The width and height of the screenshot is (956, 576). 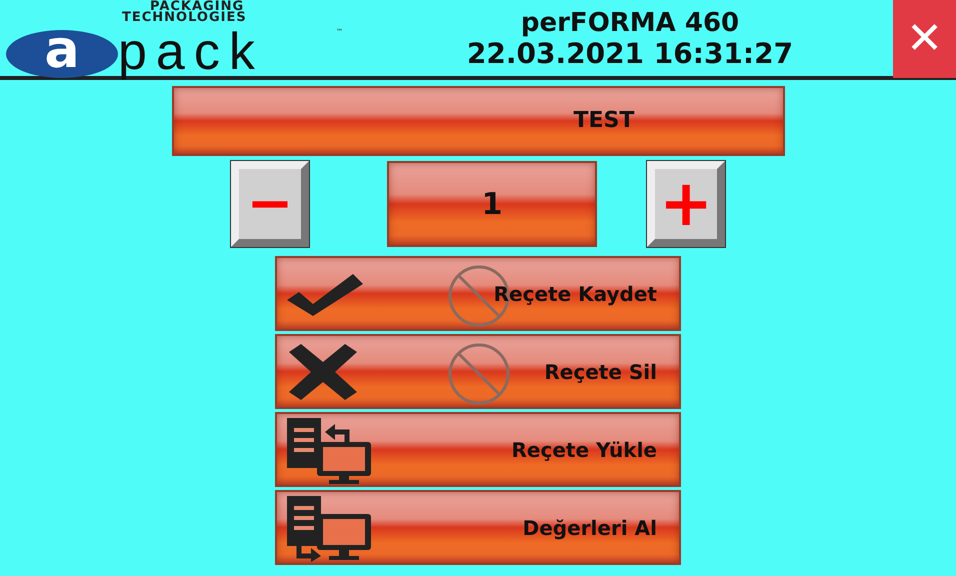 What do you see at coordinates (478, 121) in the screenshot?
I see `recipe-name: TEST` at bounding box center [478, 121].